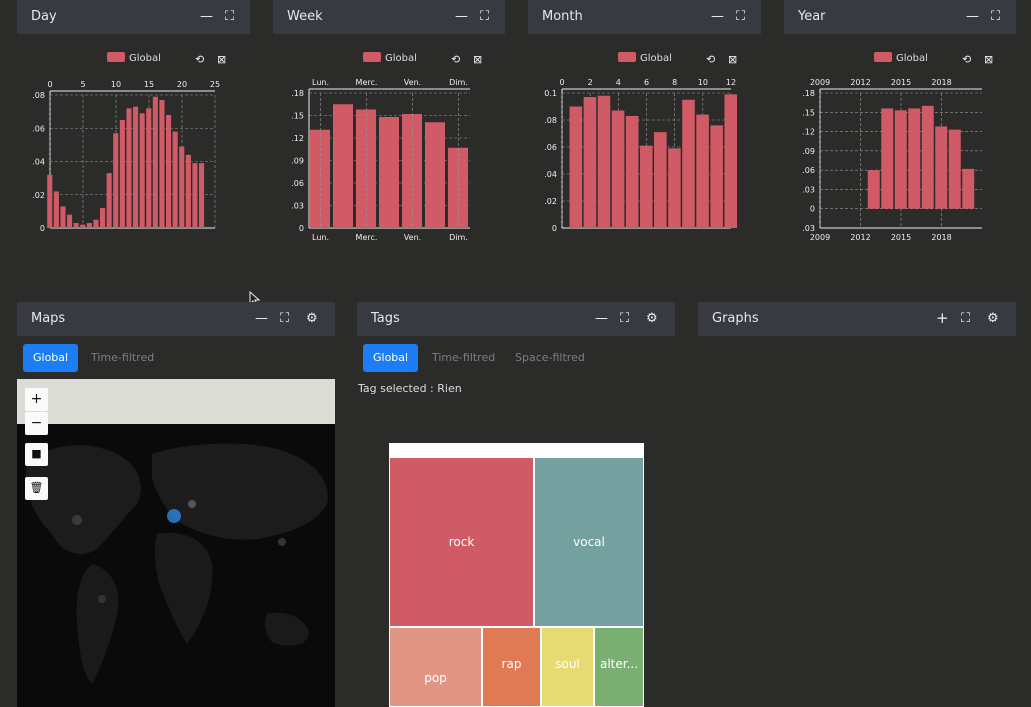 The image size is (1031, 707). Describe the element at coordinates (590, 82) in the screenshot. I see `x-tick-label-top: 2` at that location.